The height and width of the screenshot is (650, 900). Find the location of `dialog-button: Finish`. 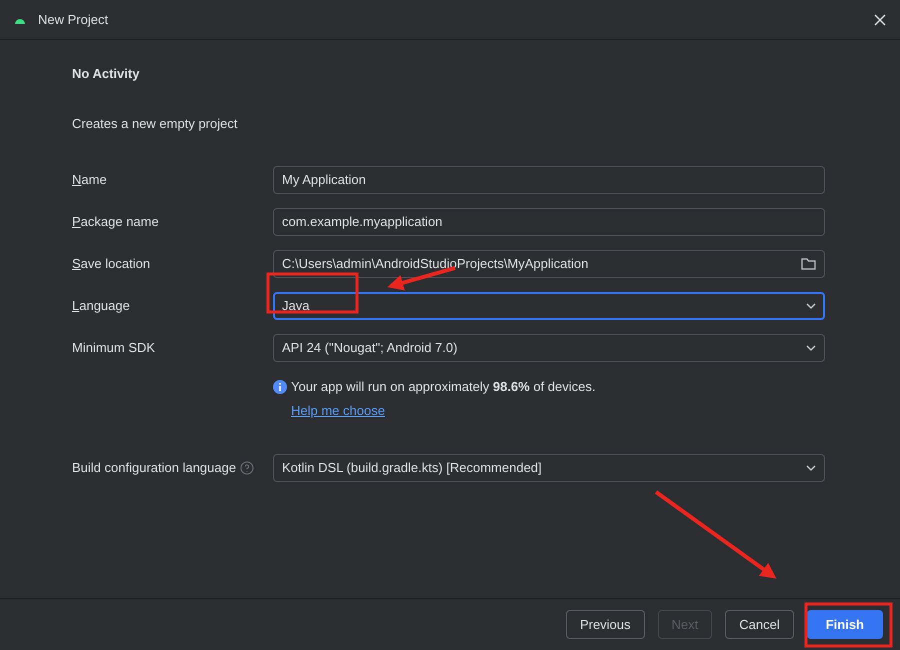

dialog-button: Finish is located at coordinates (844, 624).